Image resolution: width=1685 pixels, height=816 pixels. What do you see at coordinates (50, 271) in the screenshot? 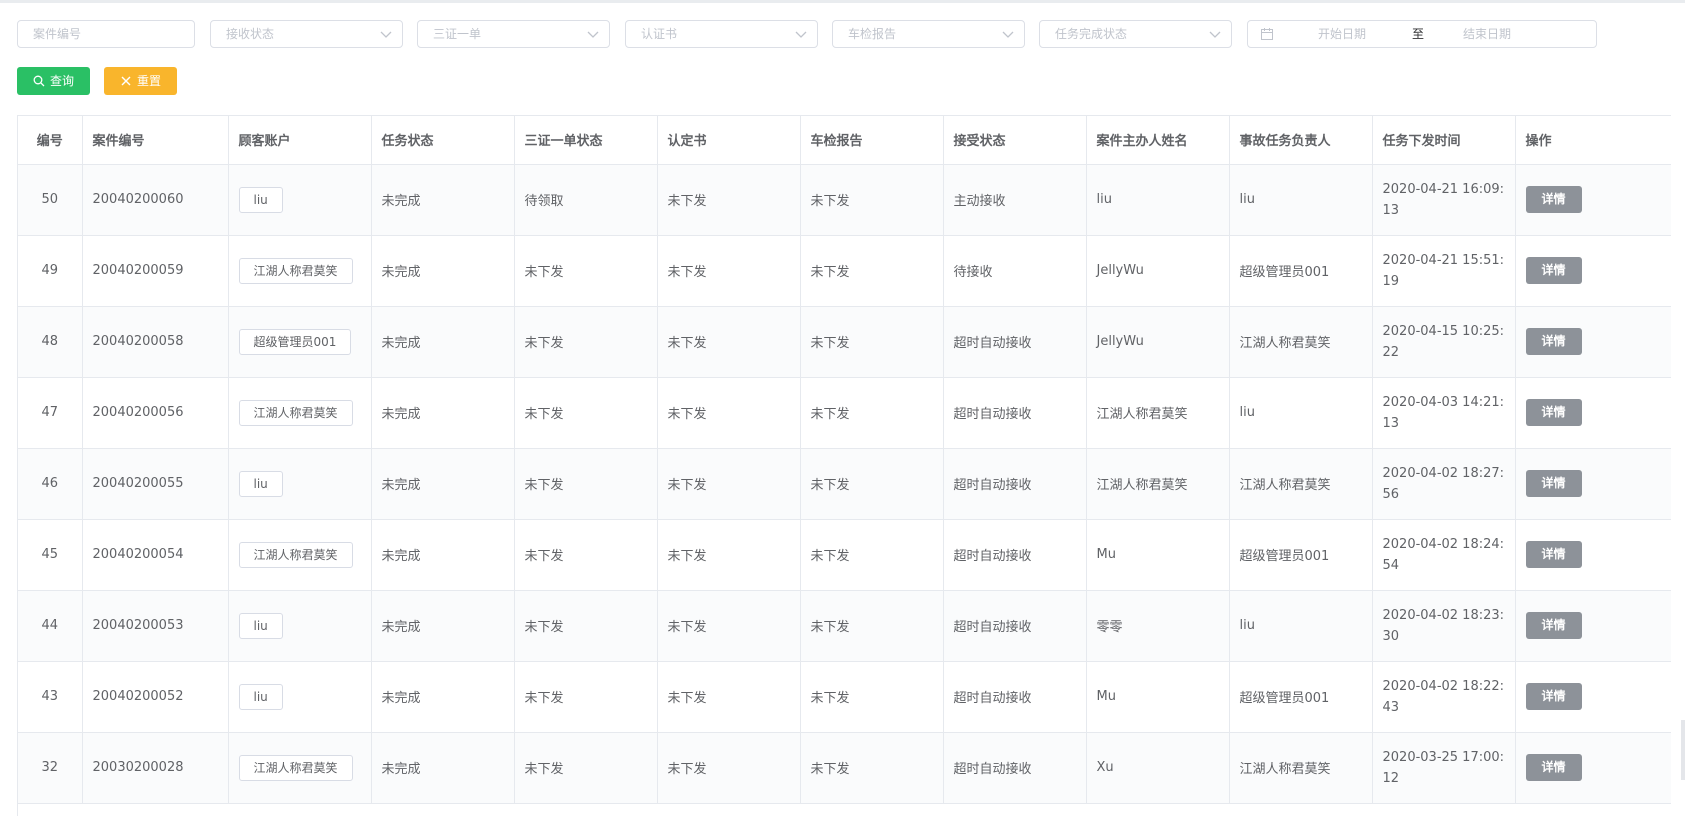
I see `cell-id: 49` at bounding box center [50, 271].